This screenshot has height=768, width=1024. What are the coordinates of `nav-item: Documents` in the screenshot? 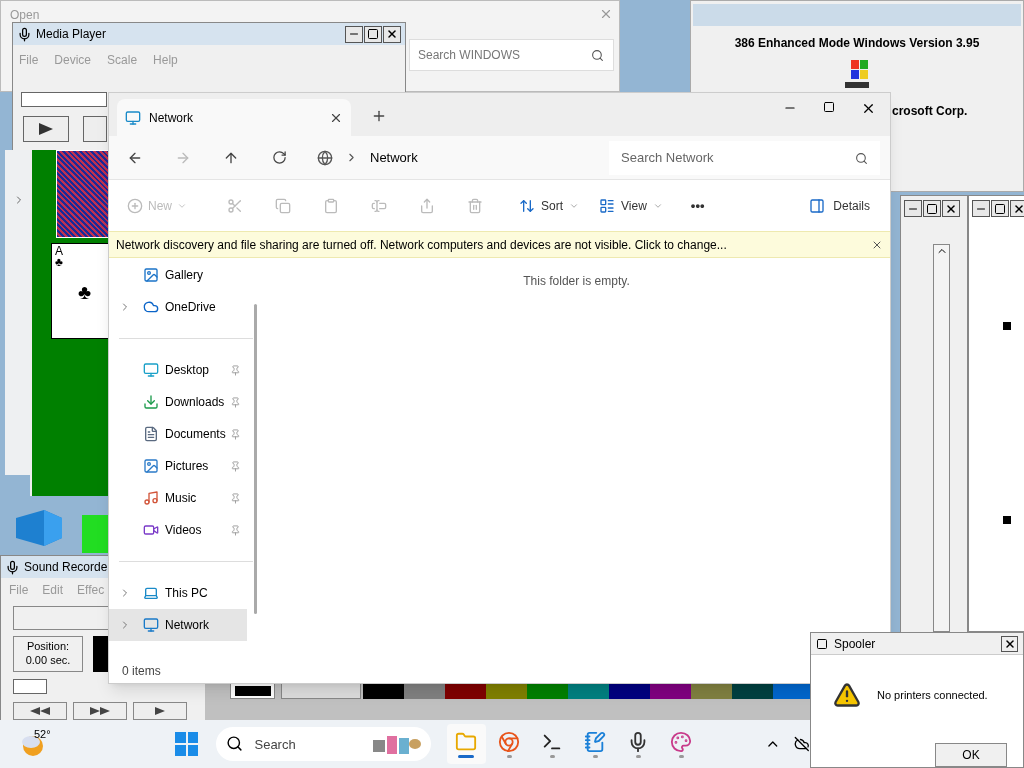 It's located at (178, 434).